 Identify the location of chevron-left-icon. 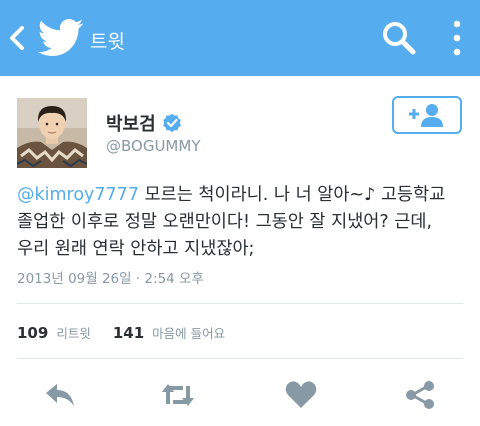
(17, 38).